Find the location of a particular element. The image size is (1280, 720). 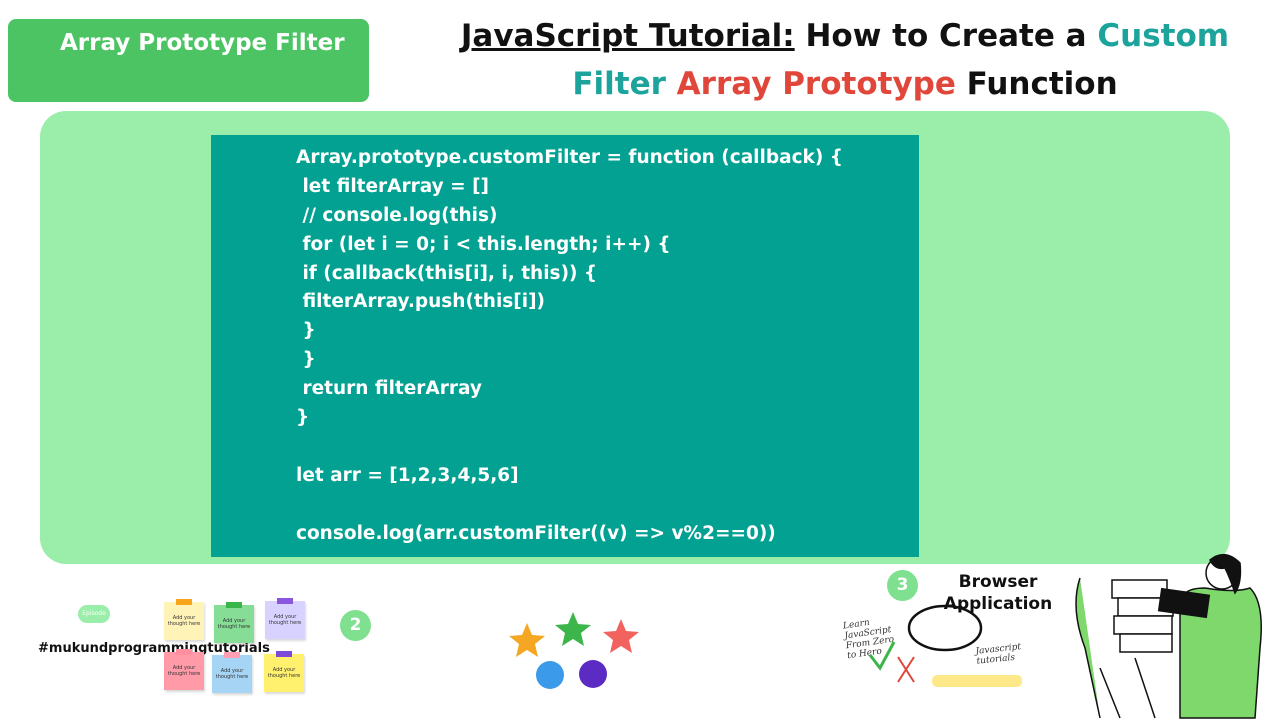

code-line: if (callback(this[i], i, this)) { is located at coordinates (447, 273).